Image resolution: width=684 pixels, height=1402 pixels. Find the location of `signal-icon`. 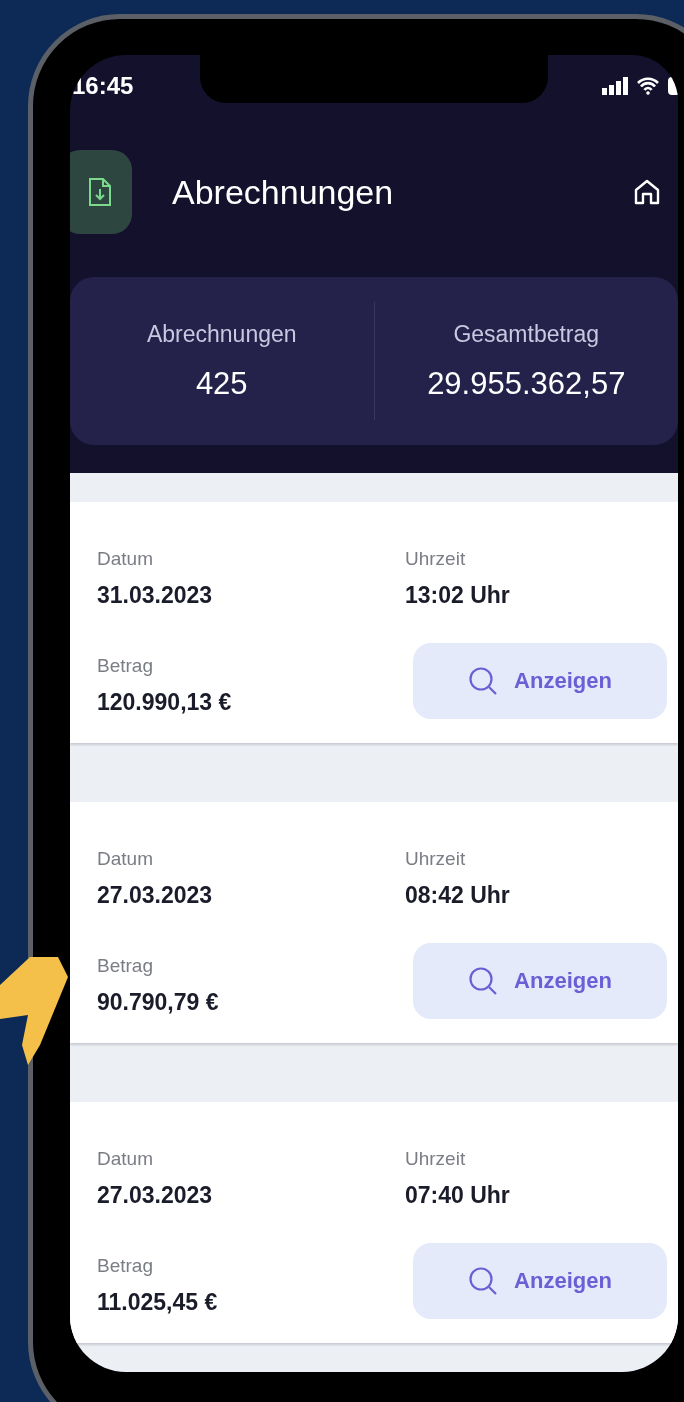

signal-icon is located at coordinates (615, 86).